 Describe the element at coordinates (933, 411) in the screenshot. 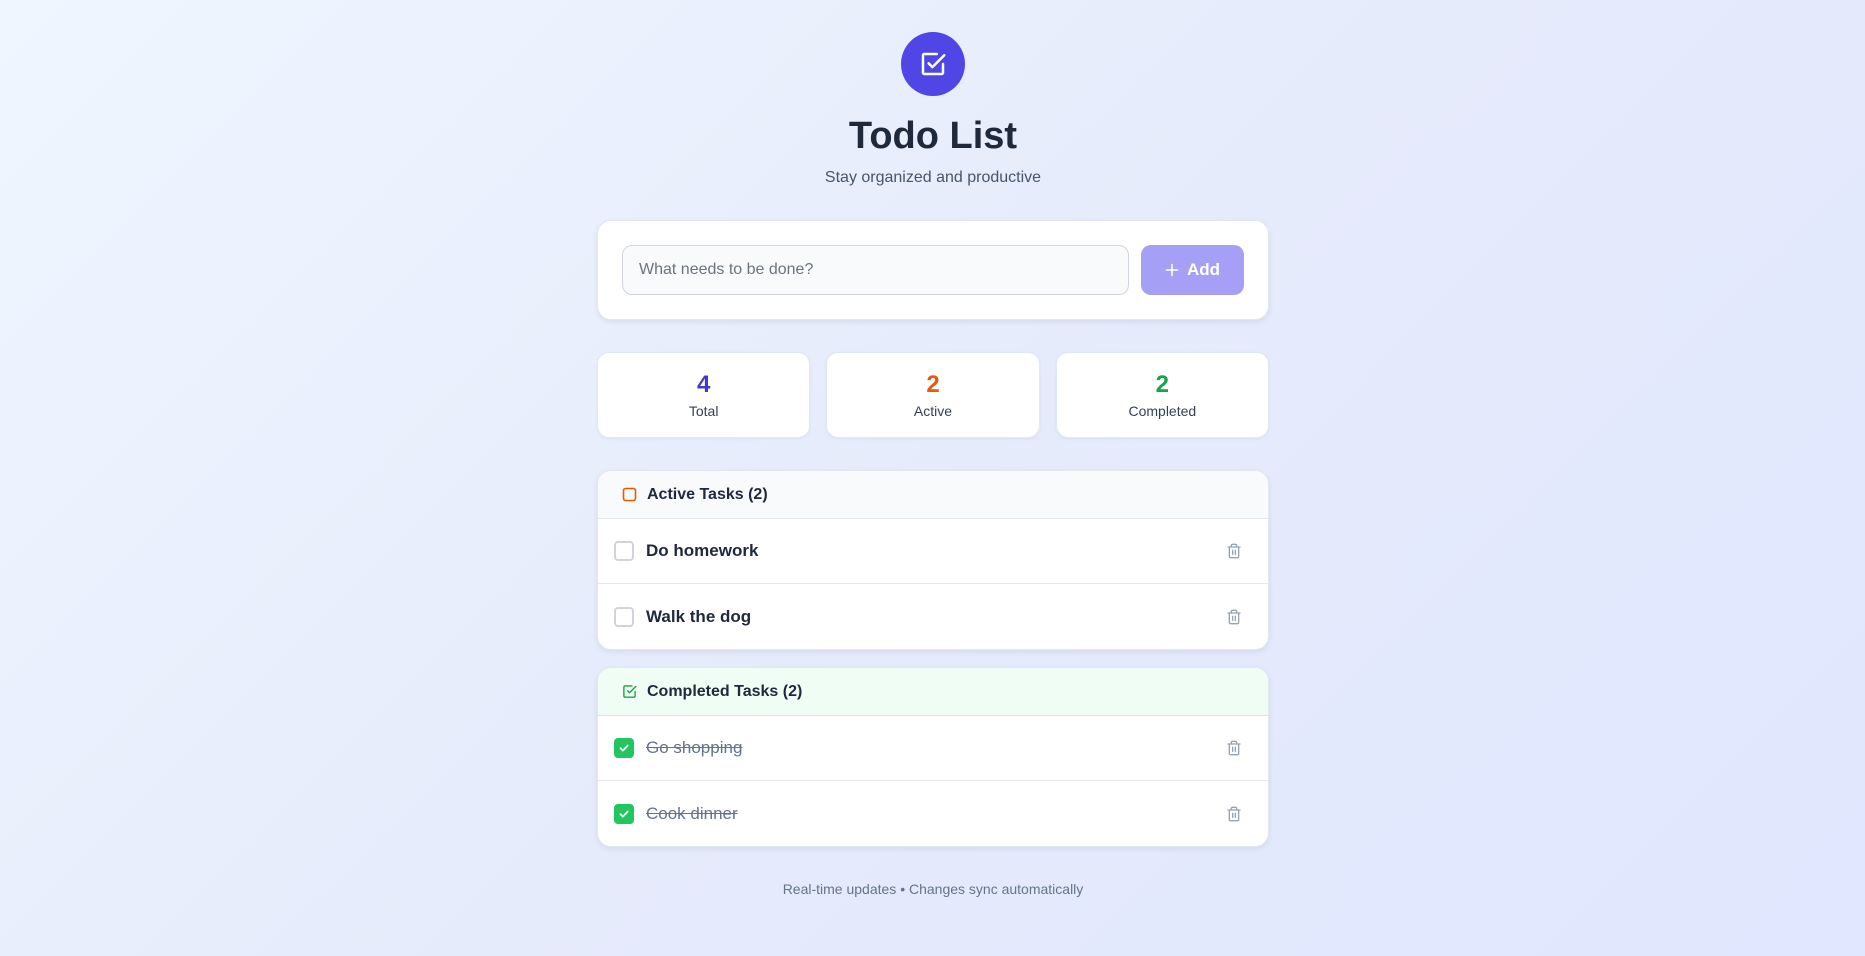

I see `stat-active-label: Active` at that location.